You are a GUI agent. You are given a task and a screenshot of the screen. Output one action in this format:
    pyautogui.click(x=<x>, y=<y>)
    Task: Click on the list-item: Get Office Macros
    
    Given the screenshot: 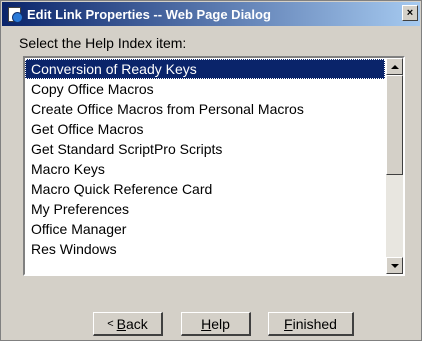 What is the action you would take?
    pyautogui.click(x=205, y=129)
    